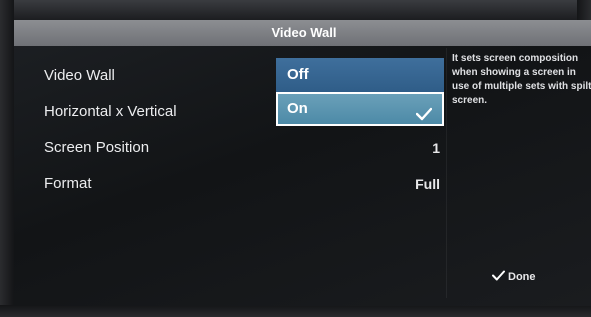 Image resolution: width=591 pixels, height=317 pixels. What do you see at coordinates (164, 184) in the screenshot?
I see `menu-item-format: Format` at bounding box center [164, 184].